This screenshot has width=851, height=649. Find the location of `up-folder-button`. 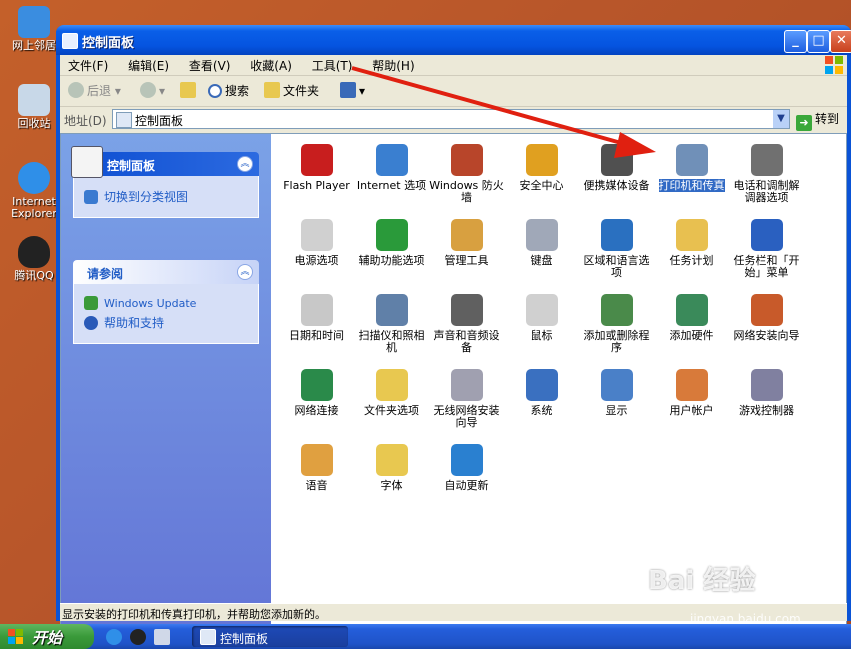

up-folder-button is located at coordinates (189, 90).